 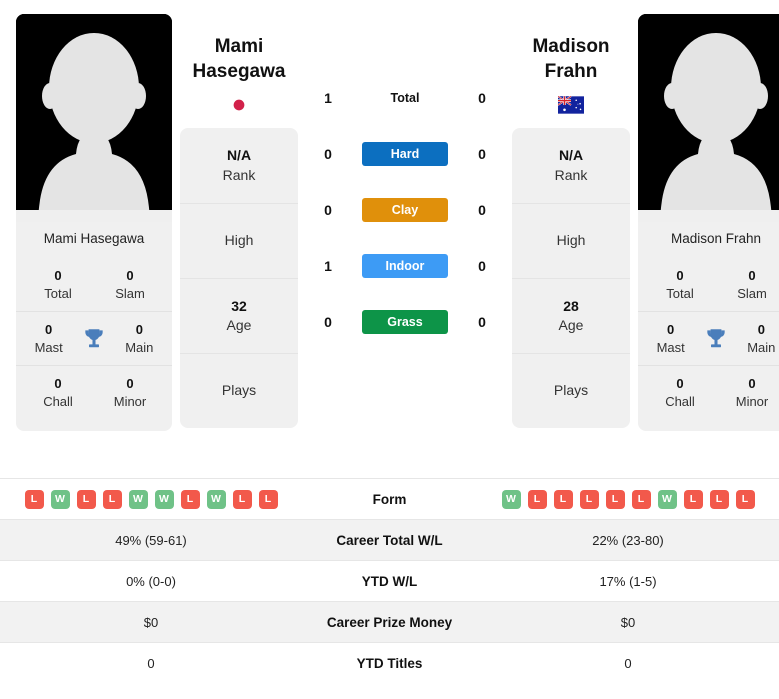 I want to click on right-player-avatar-name: Madison Frahn, so click(x=708, y=239).